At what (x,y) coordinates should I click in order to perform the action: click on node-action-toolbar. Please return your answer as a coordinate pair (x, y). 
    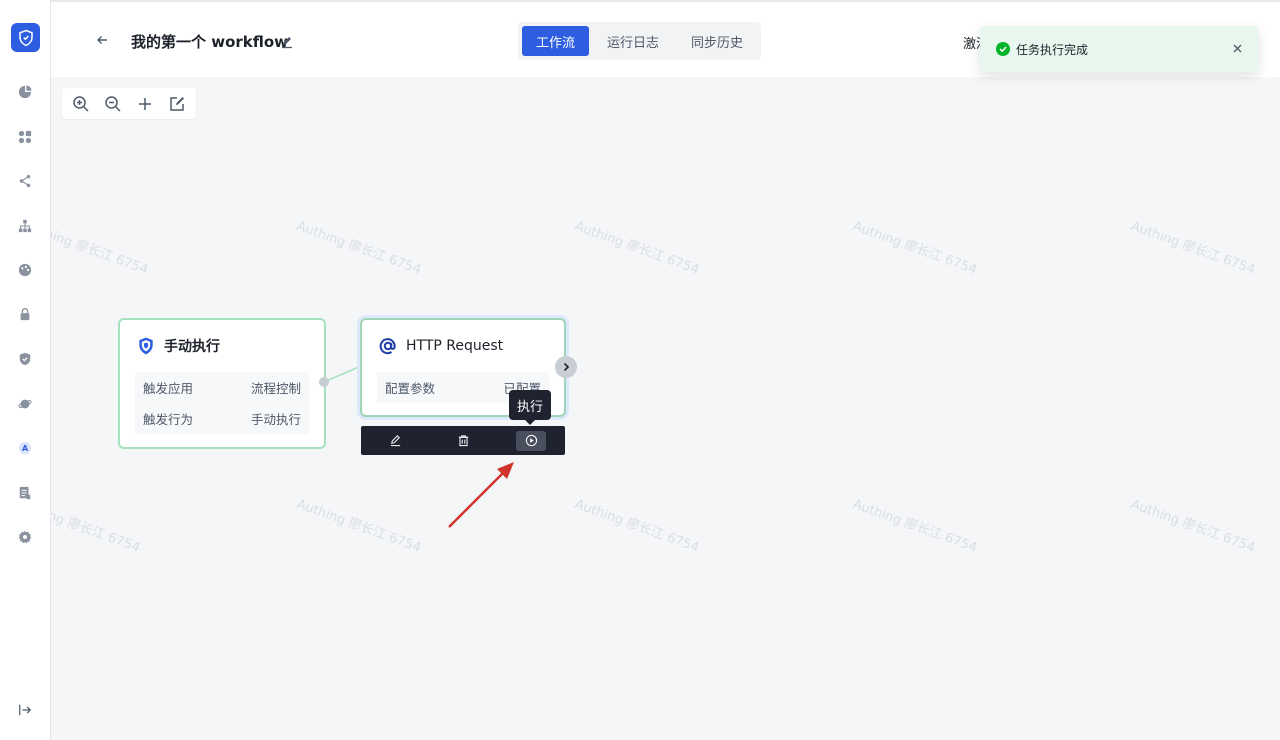
    Looking at the image, I should click on (463, 440).